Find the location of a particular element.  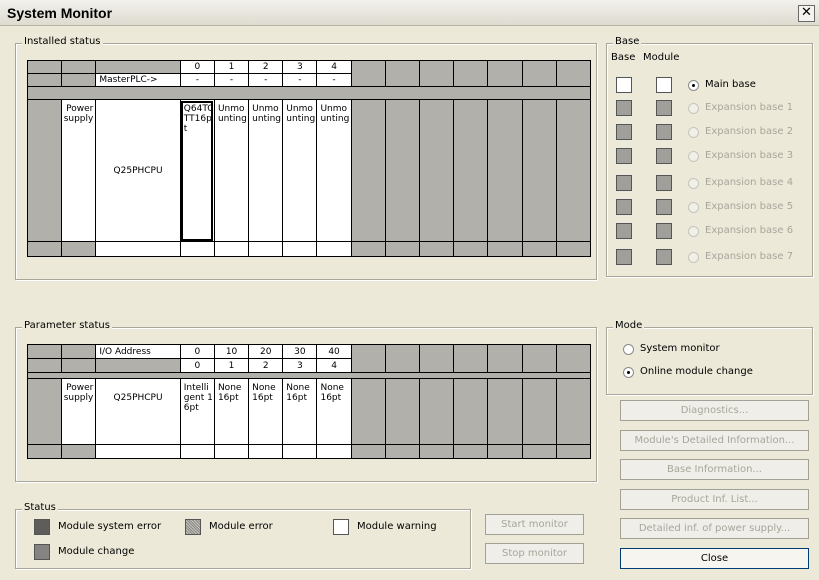

master-plc-label: MasterPLC-> is located at coordinates (138, 80).